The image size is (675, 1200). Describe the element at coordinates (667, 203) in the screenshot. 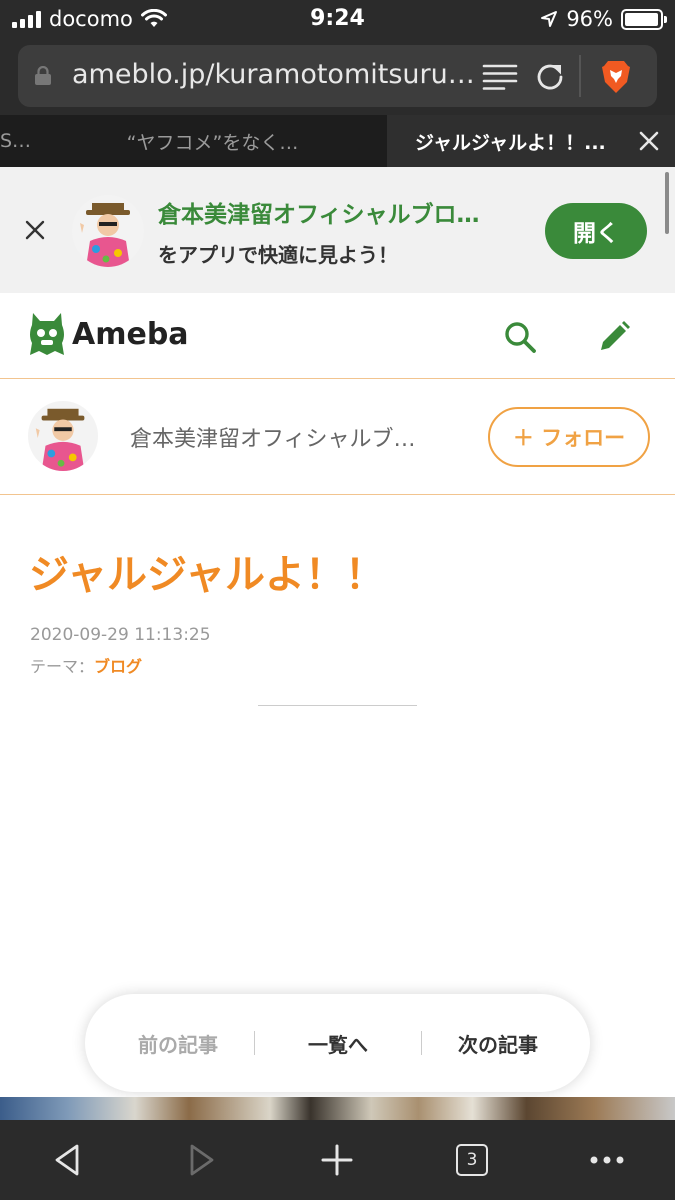

I see `scrollbar` at that location.